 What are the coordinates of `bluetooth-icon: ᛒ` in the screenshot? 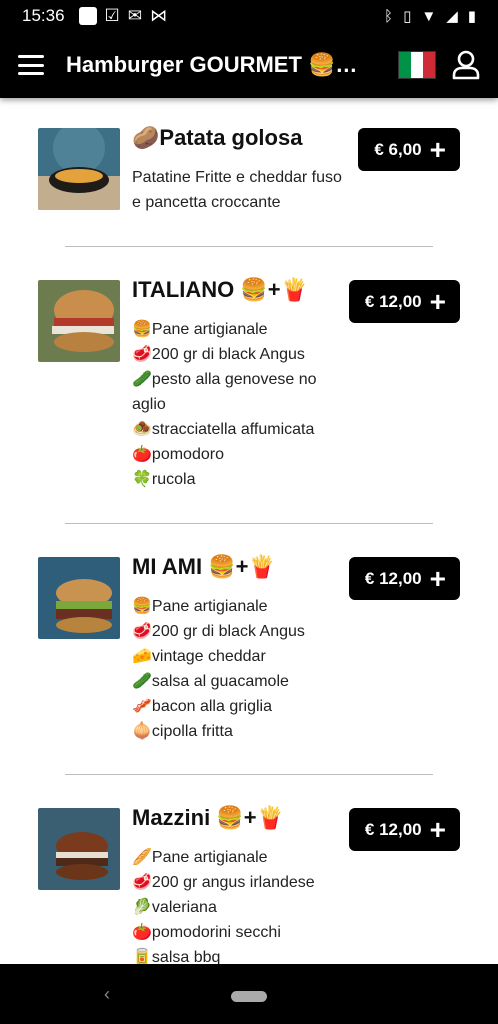 It's located at (389, 16).